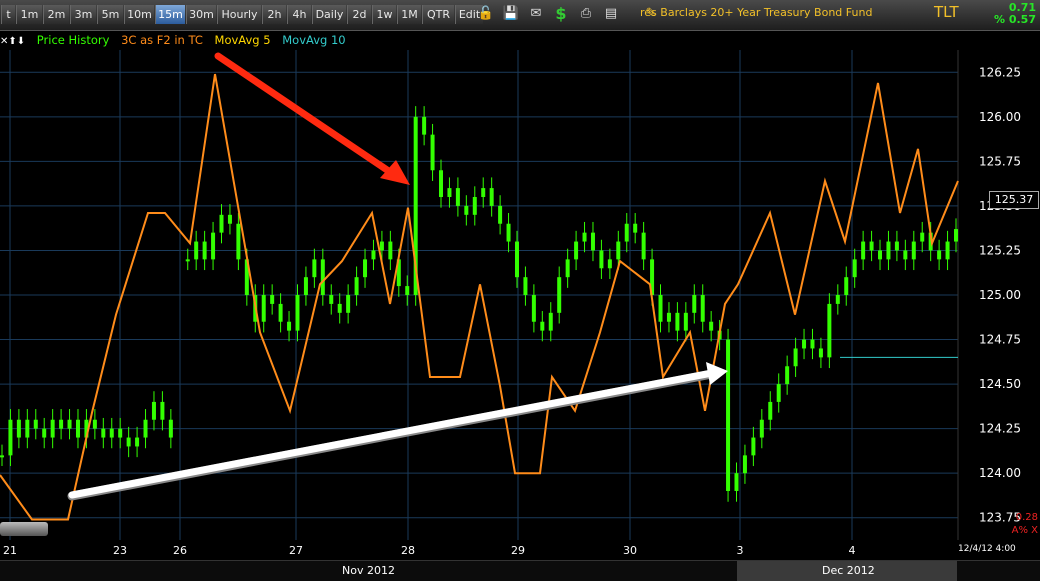 The height and width of the screenshot is (581, 1040). What do you see at coordinates (520, 570) in the screenshot?
I see `month-axis: Nov 2012 Dec 2012` at bounding box center [520, 570].